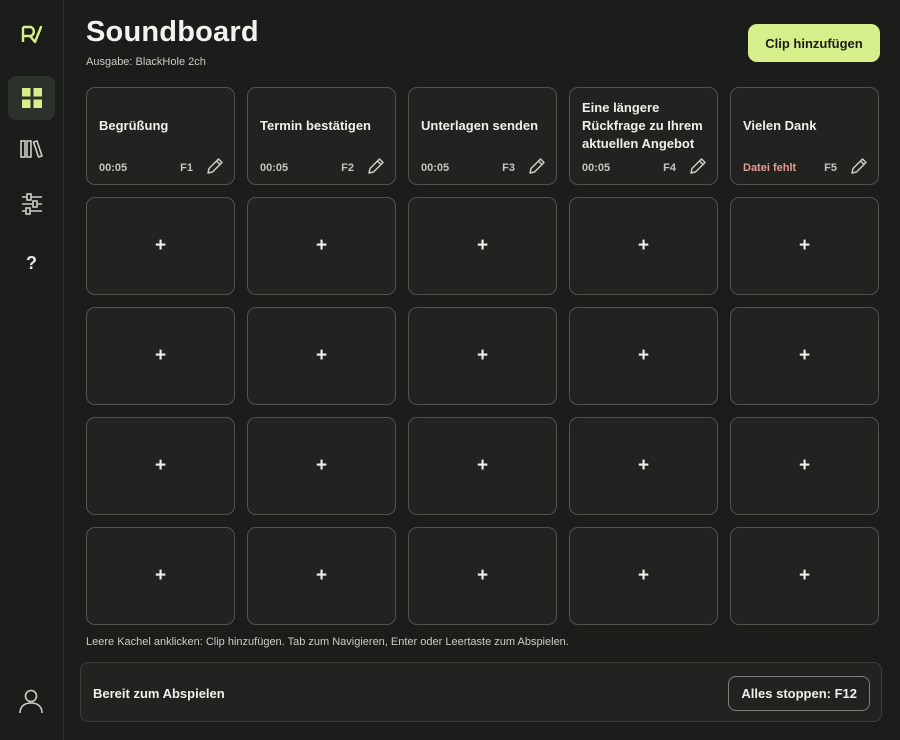 The width and height of the screenshot is (900, 740). What do you see at coordinates (321, 136) in the screenshot?
I see `clip-tile: Termin bestätigen 00:05 F2` at bounding box center [321, 136].